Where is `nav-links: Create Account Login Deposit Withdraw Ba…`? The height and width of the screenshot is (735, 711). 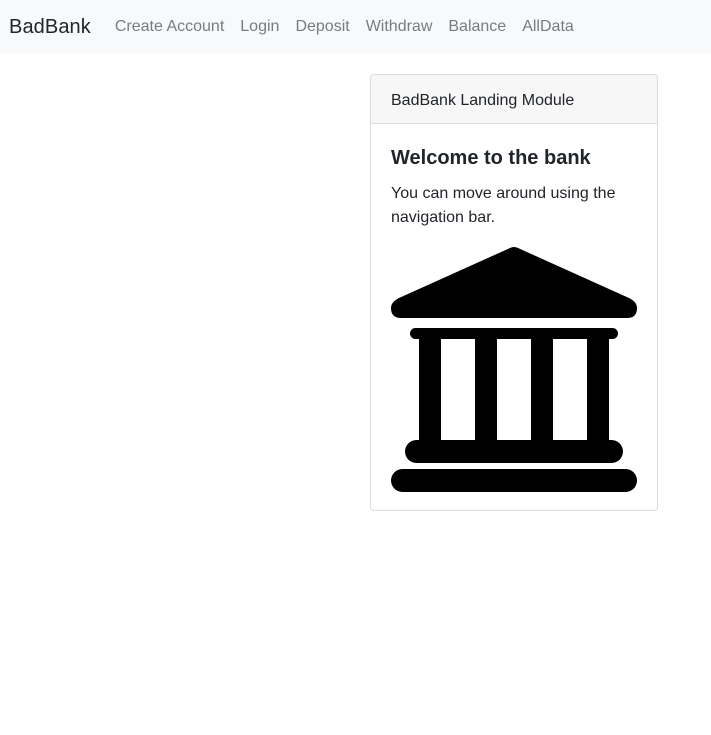
nav-links: Create Account Login Deposit Withdraw Ba… is located at coordinates (344, 26).